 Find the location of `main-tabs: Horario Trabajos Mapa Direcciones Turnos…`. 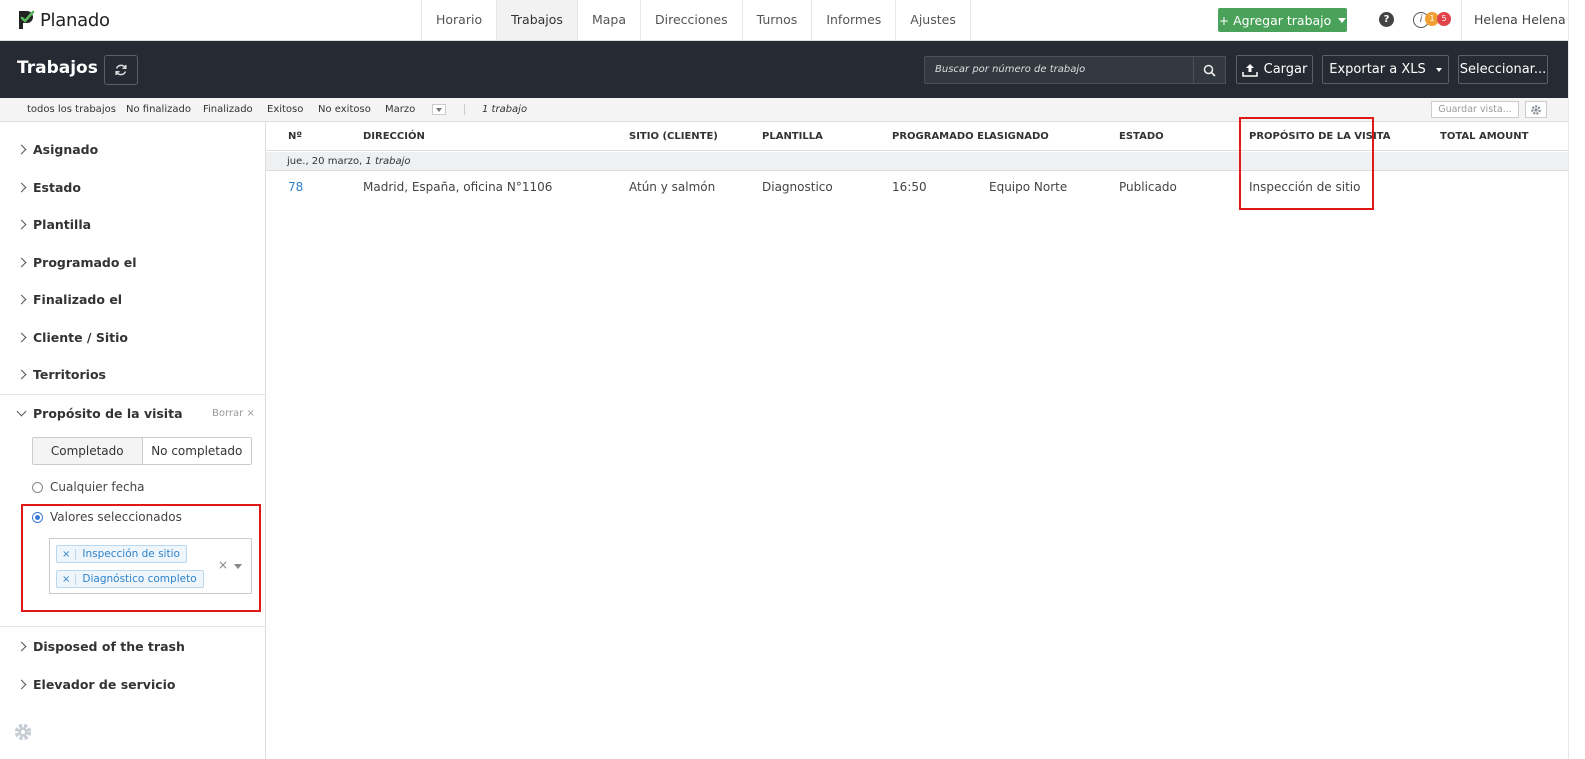

main-tabs: Horario Trabajos Mapa Direcciones Turnos… is located at coordinates (696, 20).